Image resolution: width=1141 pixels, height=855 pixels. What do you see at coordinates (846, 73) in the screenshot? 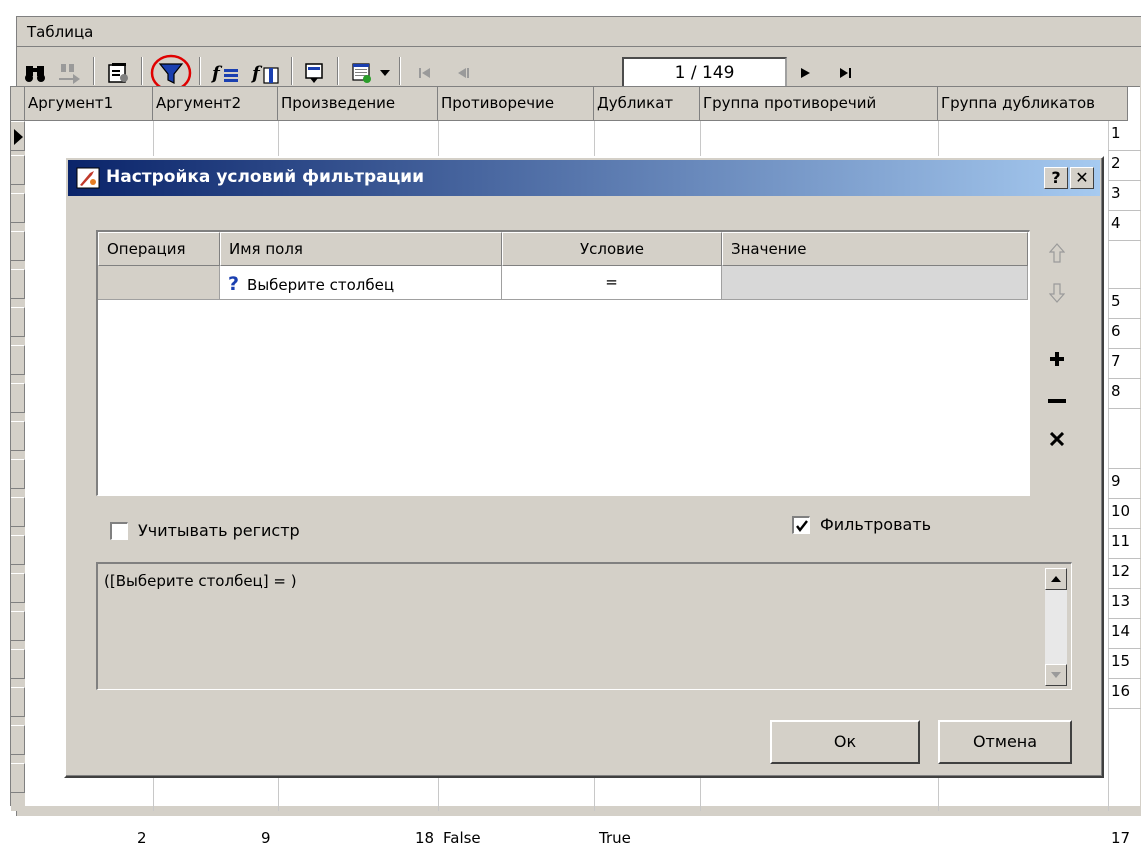
I see `last-record-icon` at bounding box center [846, 73].